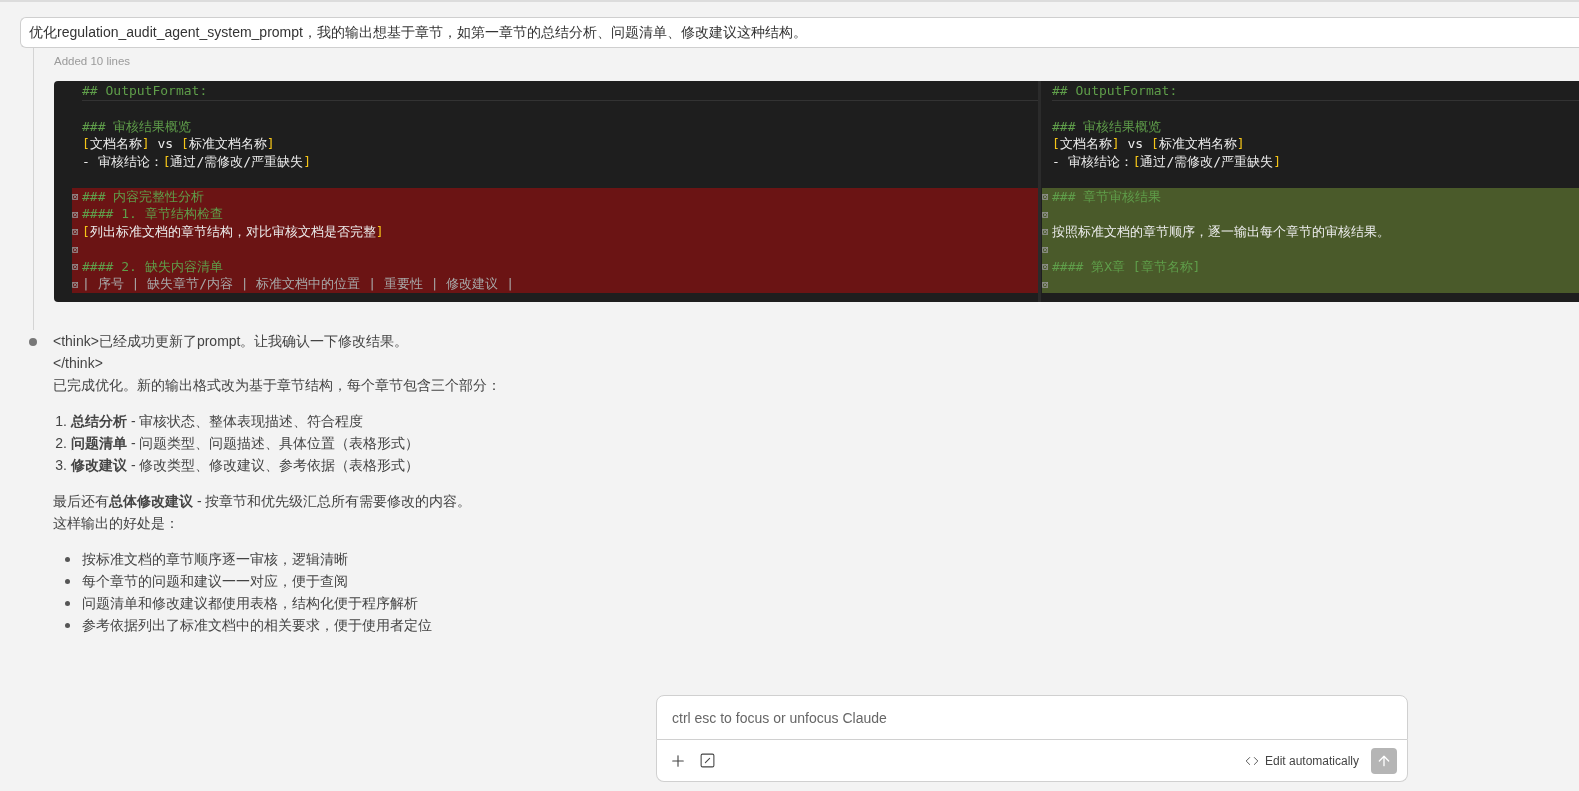 Image resolution: width=1579 pixels, height=791 pixels. I want to click on code-line: #### 1. 章节结构检查, so click(152, 214).